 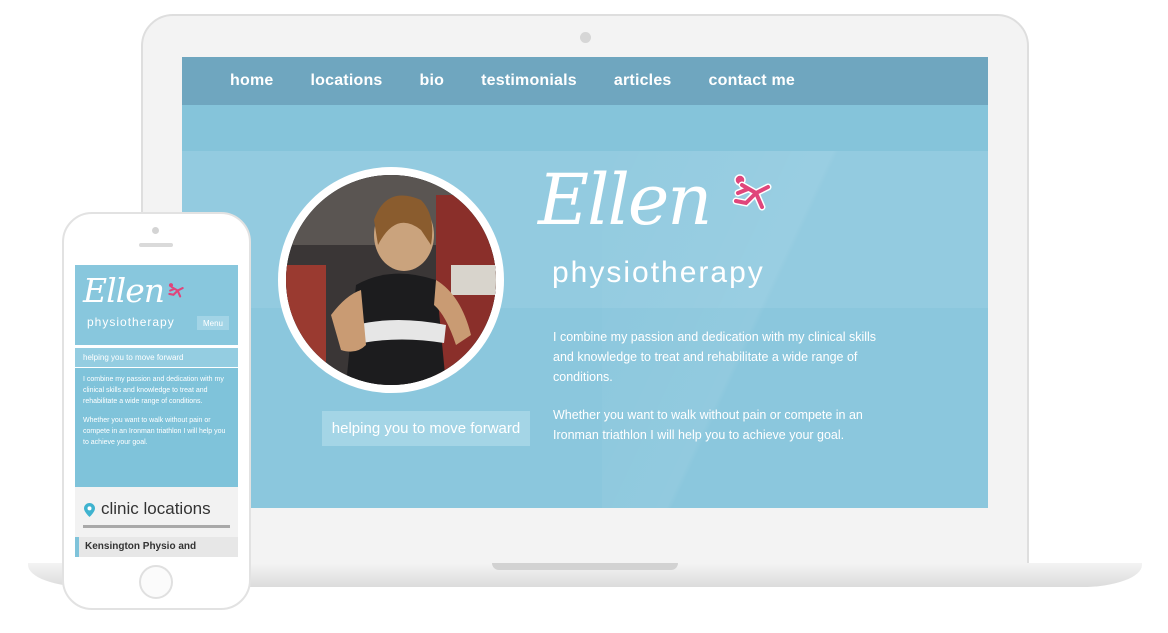 I want to click on location-pin-icon, so click(x=89, y=512).